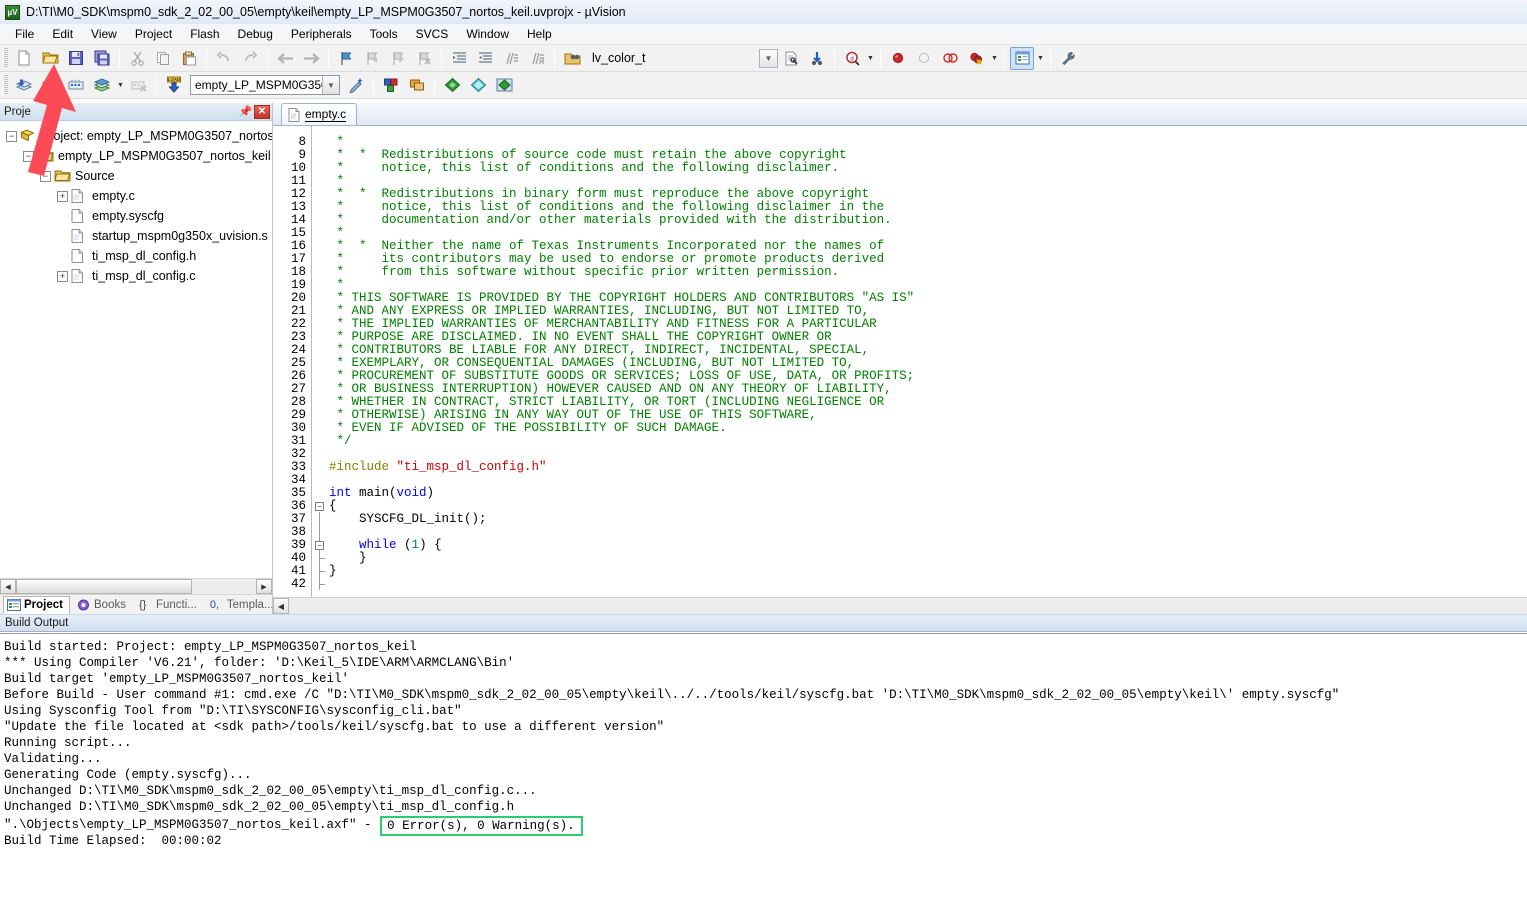  What do you see at coordinates (384, 34) in the screenshot?
I see `menu-item-tools: Tools` at bounding box center [384, 34].